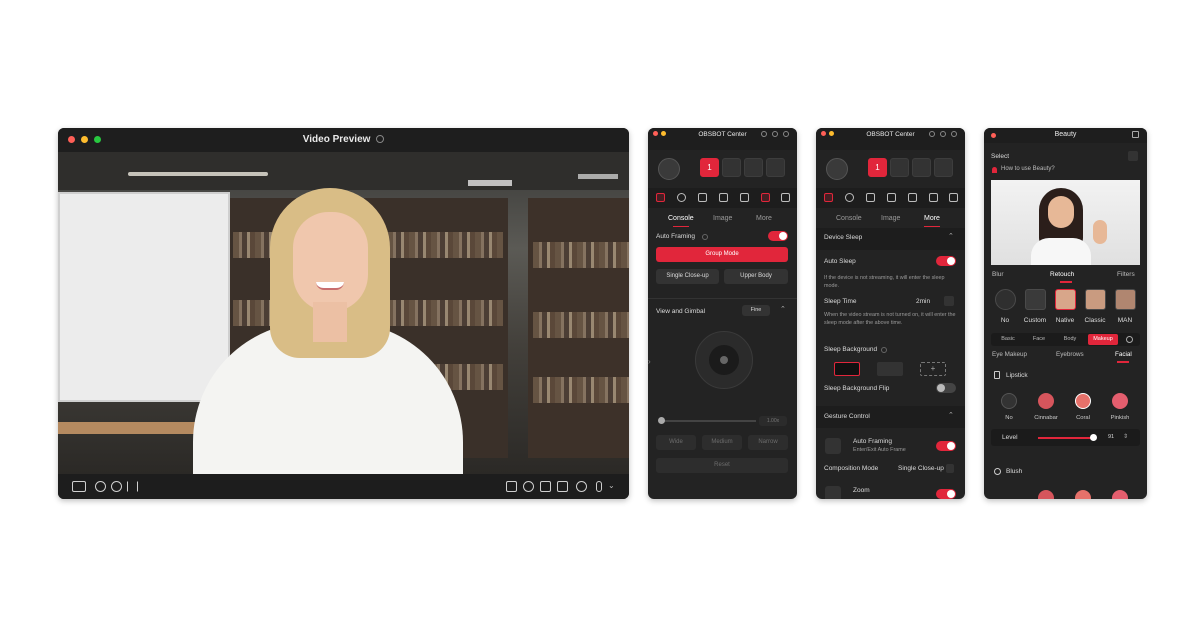  I want to click on sleep-bg-black, so click(847, 369).